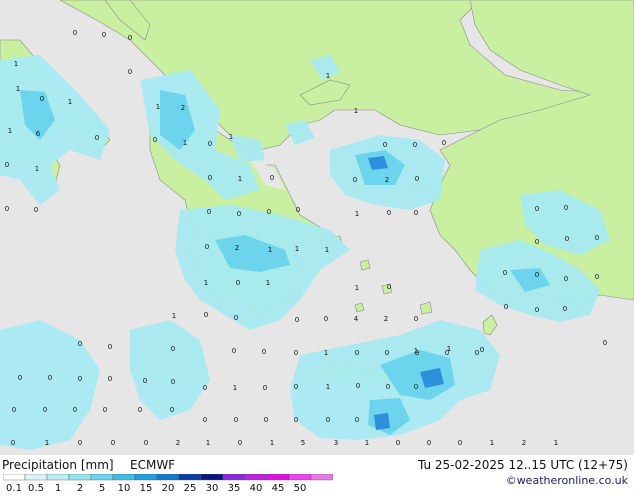 The width and height of the screenshot is (634, 504). I want to click on credit-link: ©weatheronline.co.uk, so click(567, 480).